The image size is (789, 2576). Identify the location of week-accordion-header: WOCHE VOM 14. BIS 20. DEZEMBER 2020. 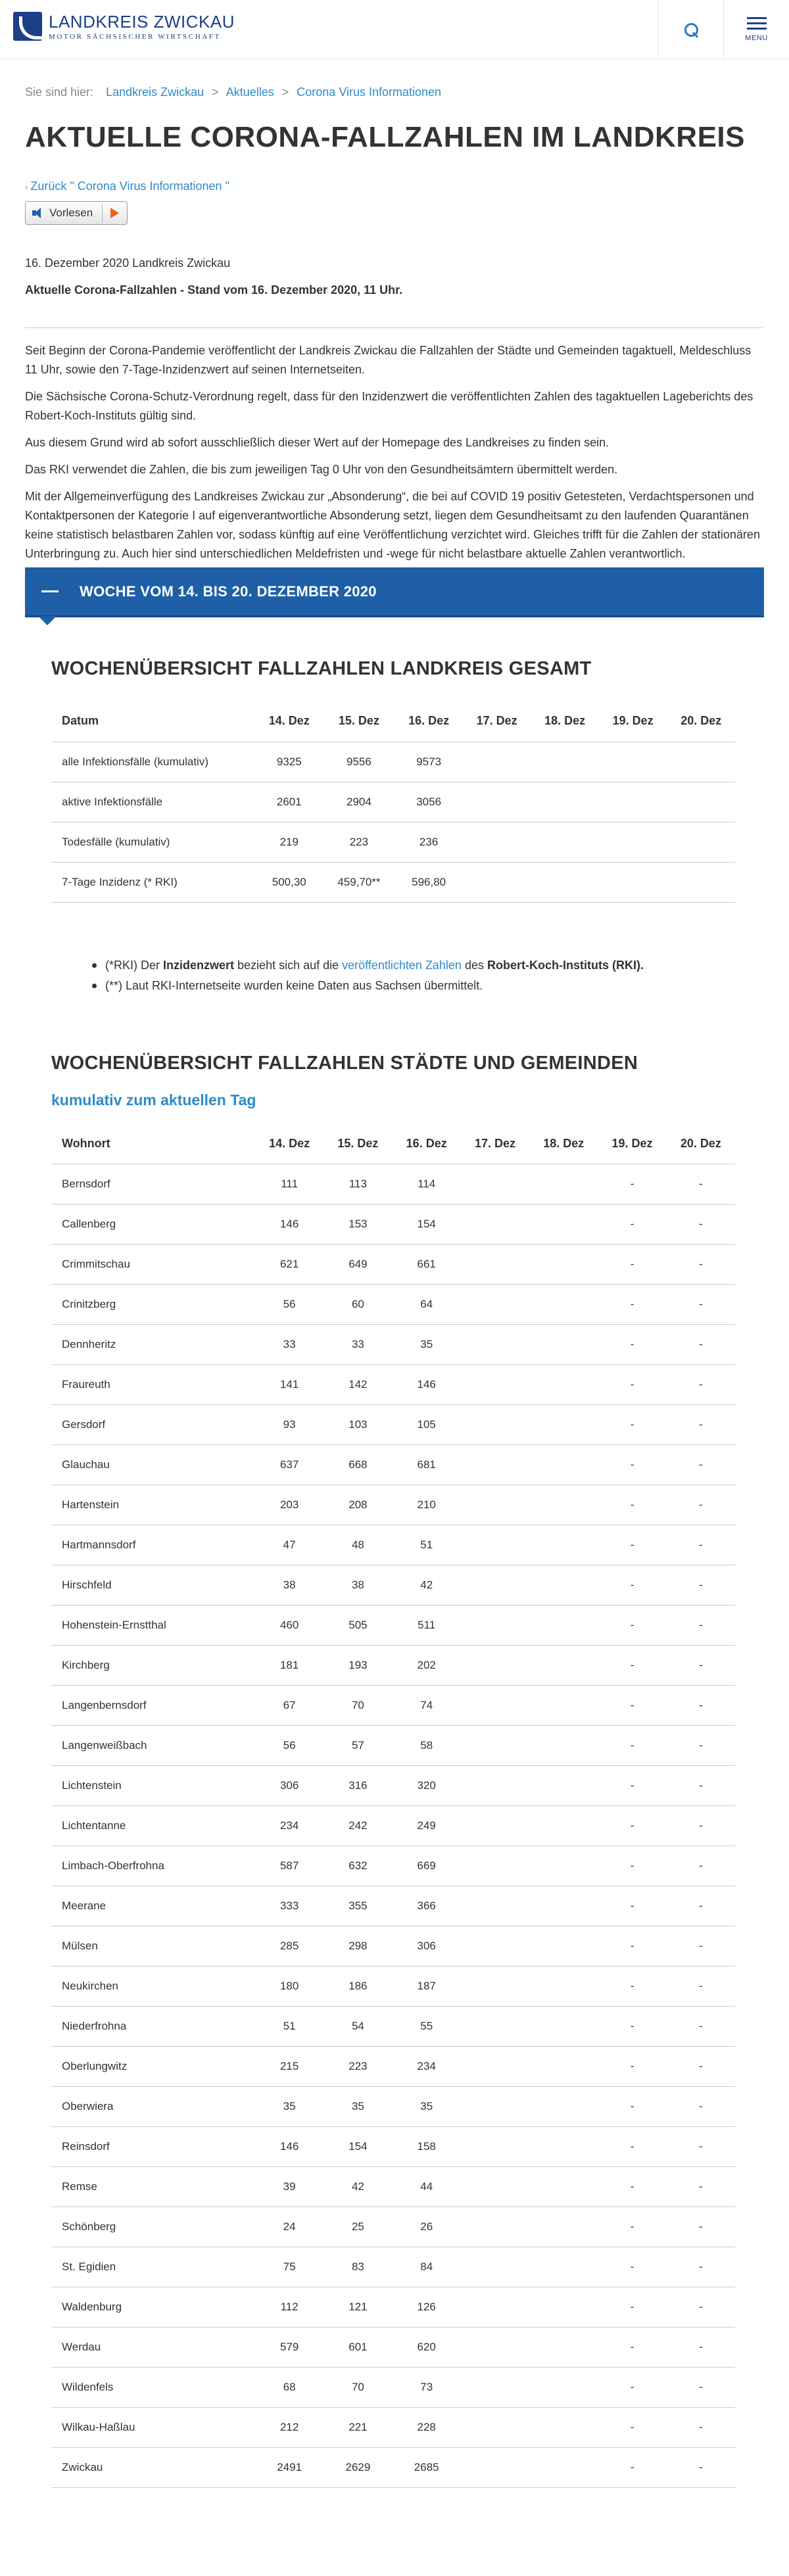
(394, 596).